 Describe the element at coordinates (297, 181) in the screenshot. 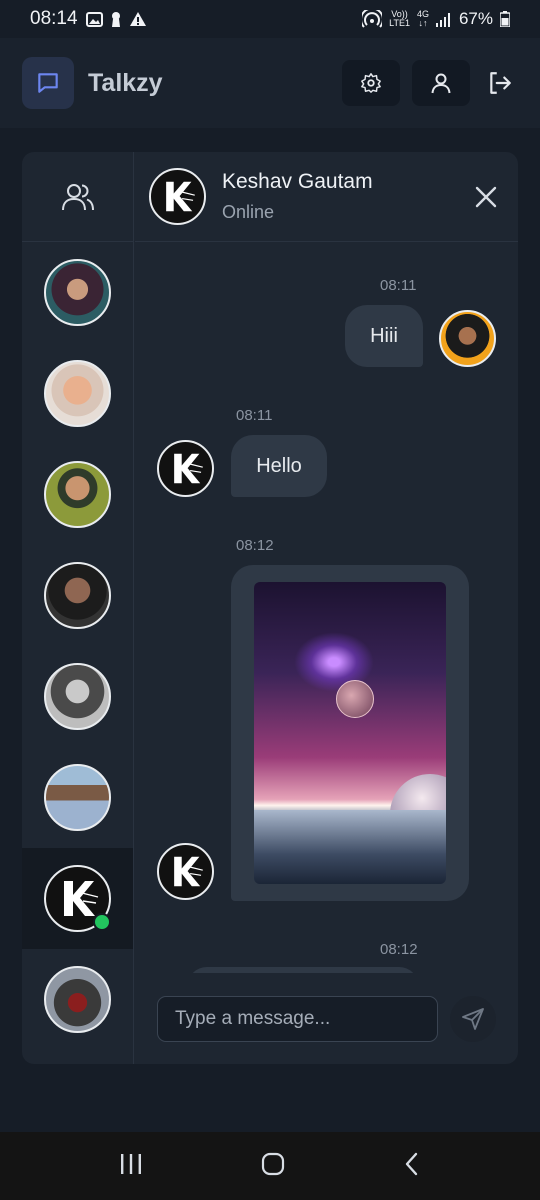

I see `contact-name: Keshav Gautam` at that location.